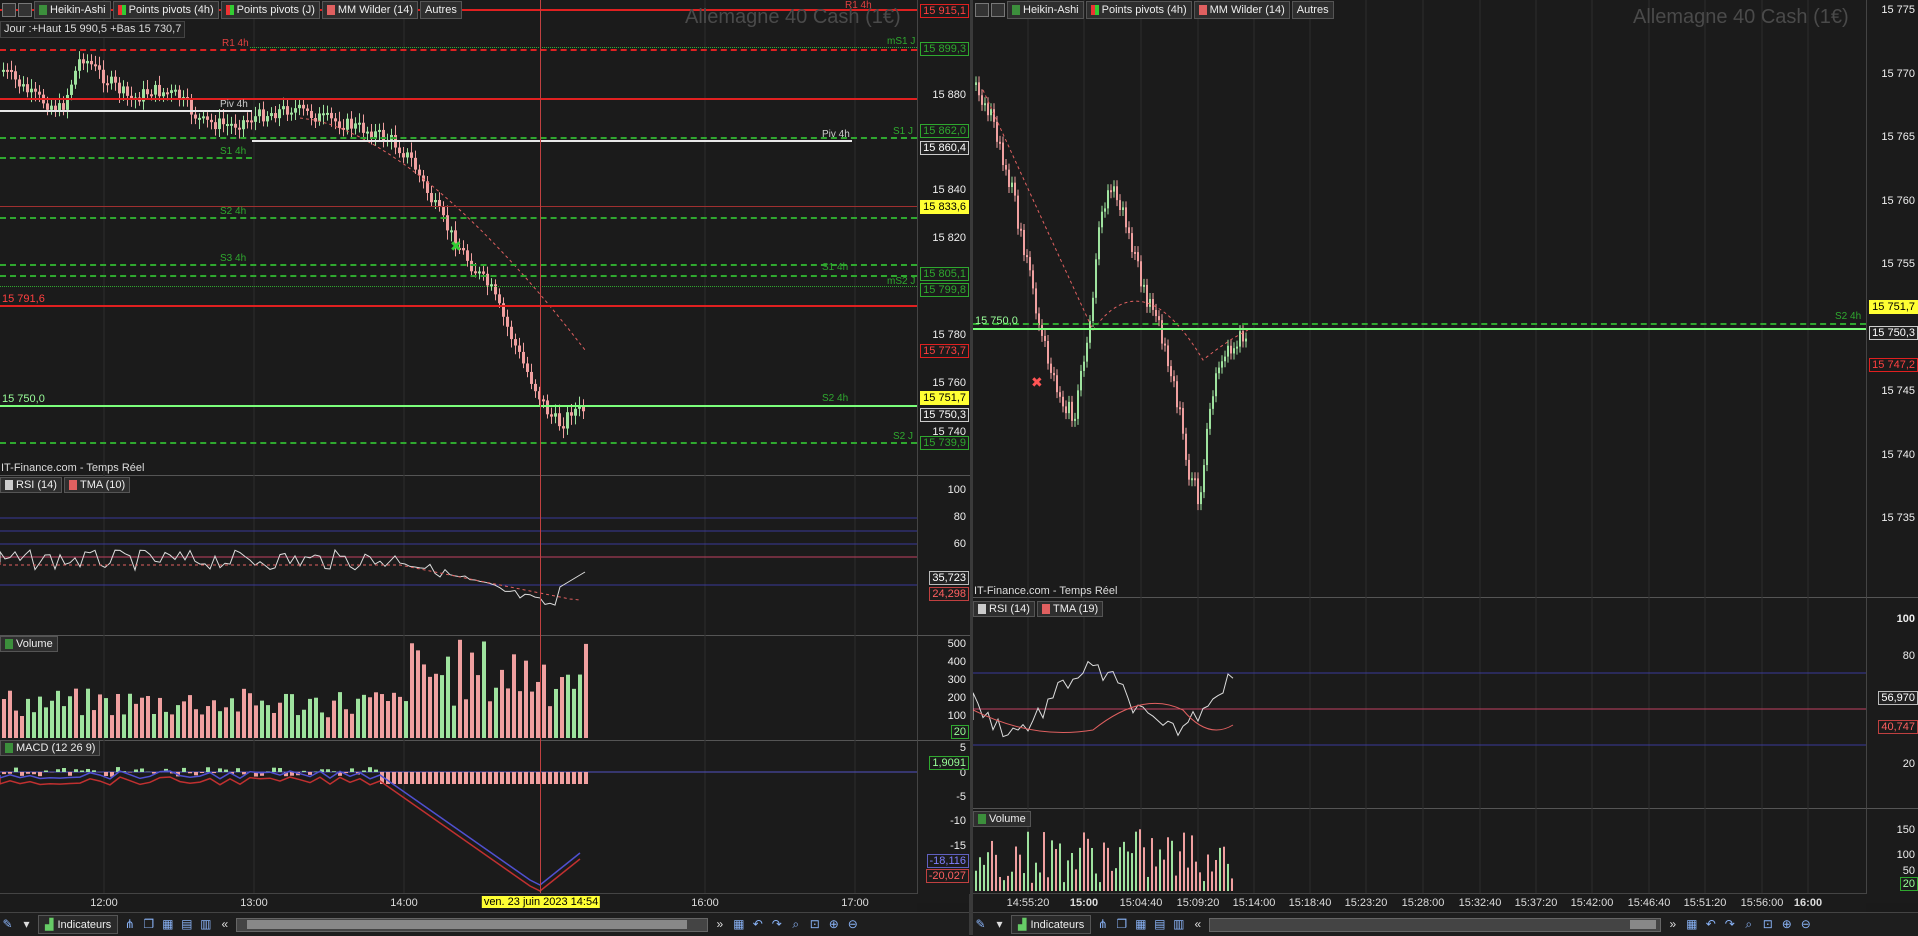  What do you see at coordinates (1893, 365) in the screenshot?
I see `price-tag-red: 15 747,2` at bounding box center [1893, 365].